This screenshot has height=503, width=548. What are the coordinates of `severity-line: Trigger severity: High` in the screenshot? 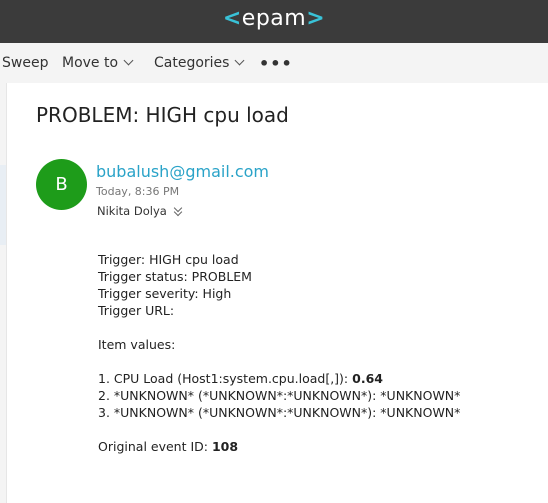 It's located at (165, 293).